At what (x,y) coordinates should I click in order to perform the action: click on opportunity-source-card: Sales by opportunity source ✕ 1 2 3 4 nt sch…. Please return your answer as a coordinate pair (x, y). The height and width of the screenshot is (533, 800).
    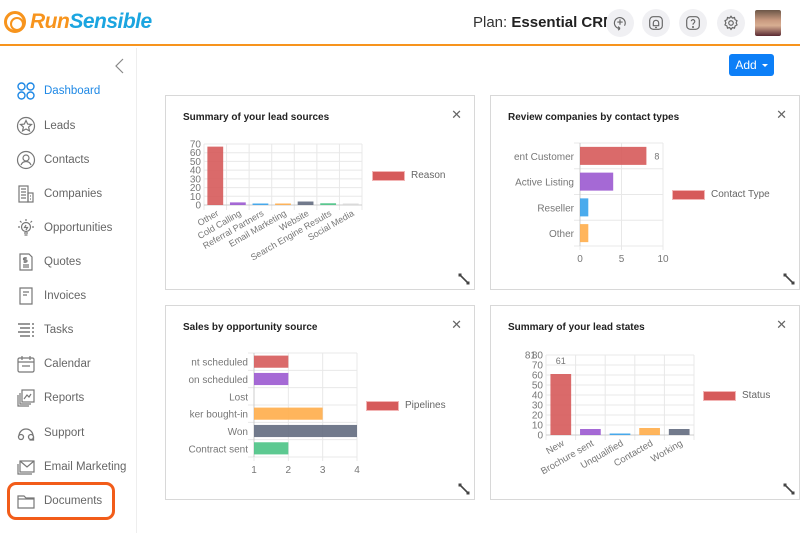
    Looking at the image, I should click on (320, 402).